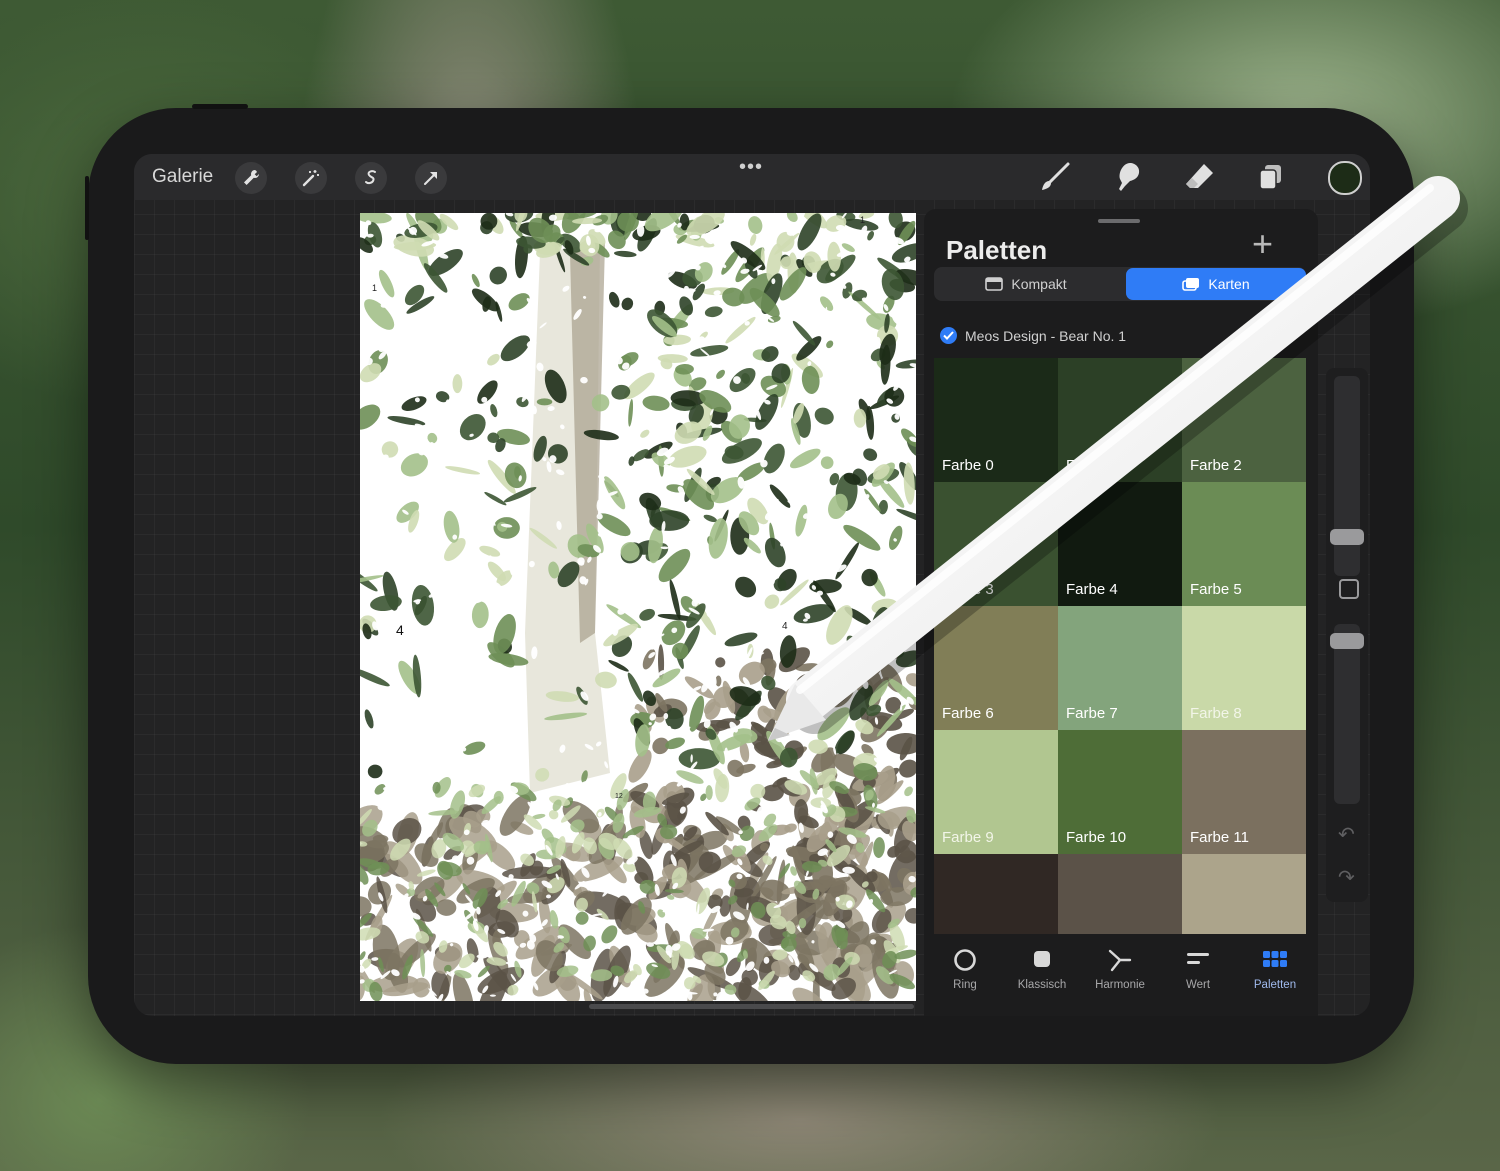 This screenshot has height=1171, width=1500. I want to click on swatch-label: Farbe 4, so click(1092, 589).